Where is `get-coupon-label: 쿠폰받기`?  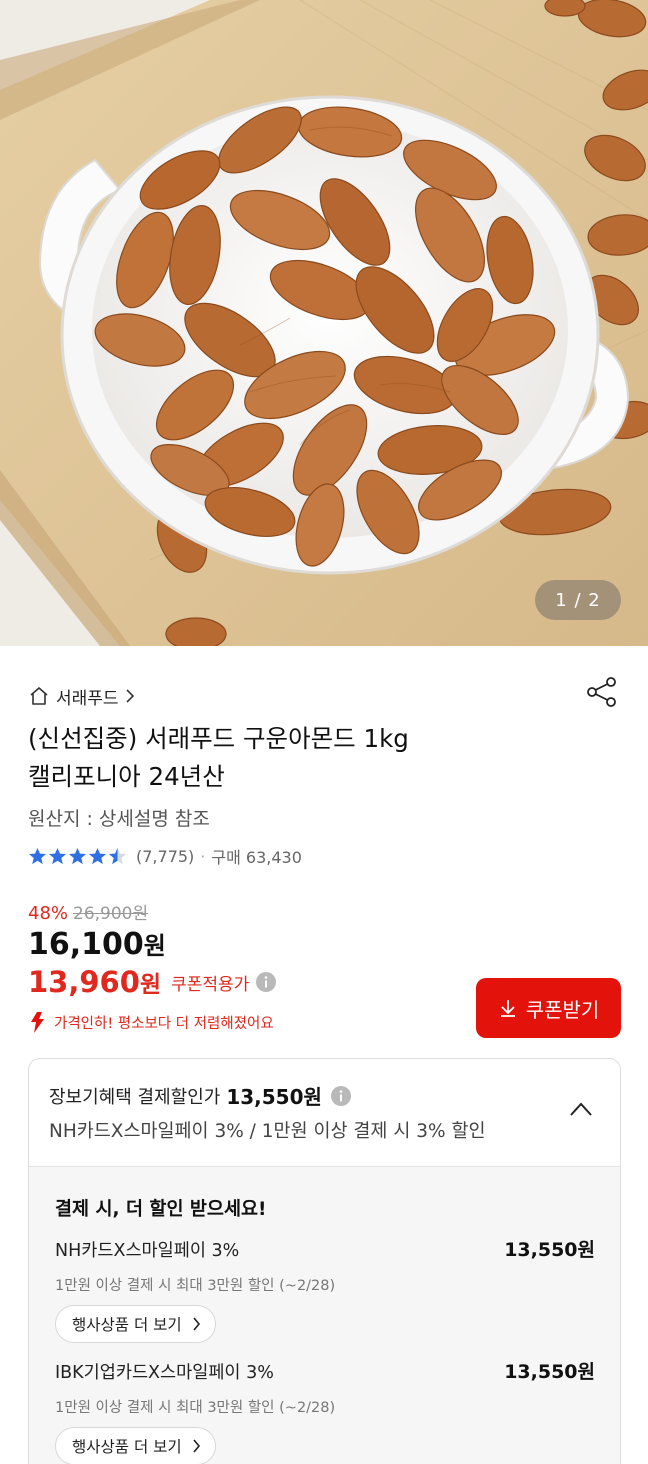 get-coupon-label: 쿠폰받기 is located at coordinates (562, 1009).